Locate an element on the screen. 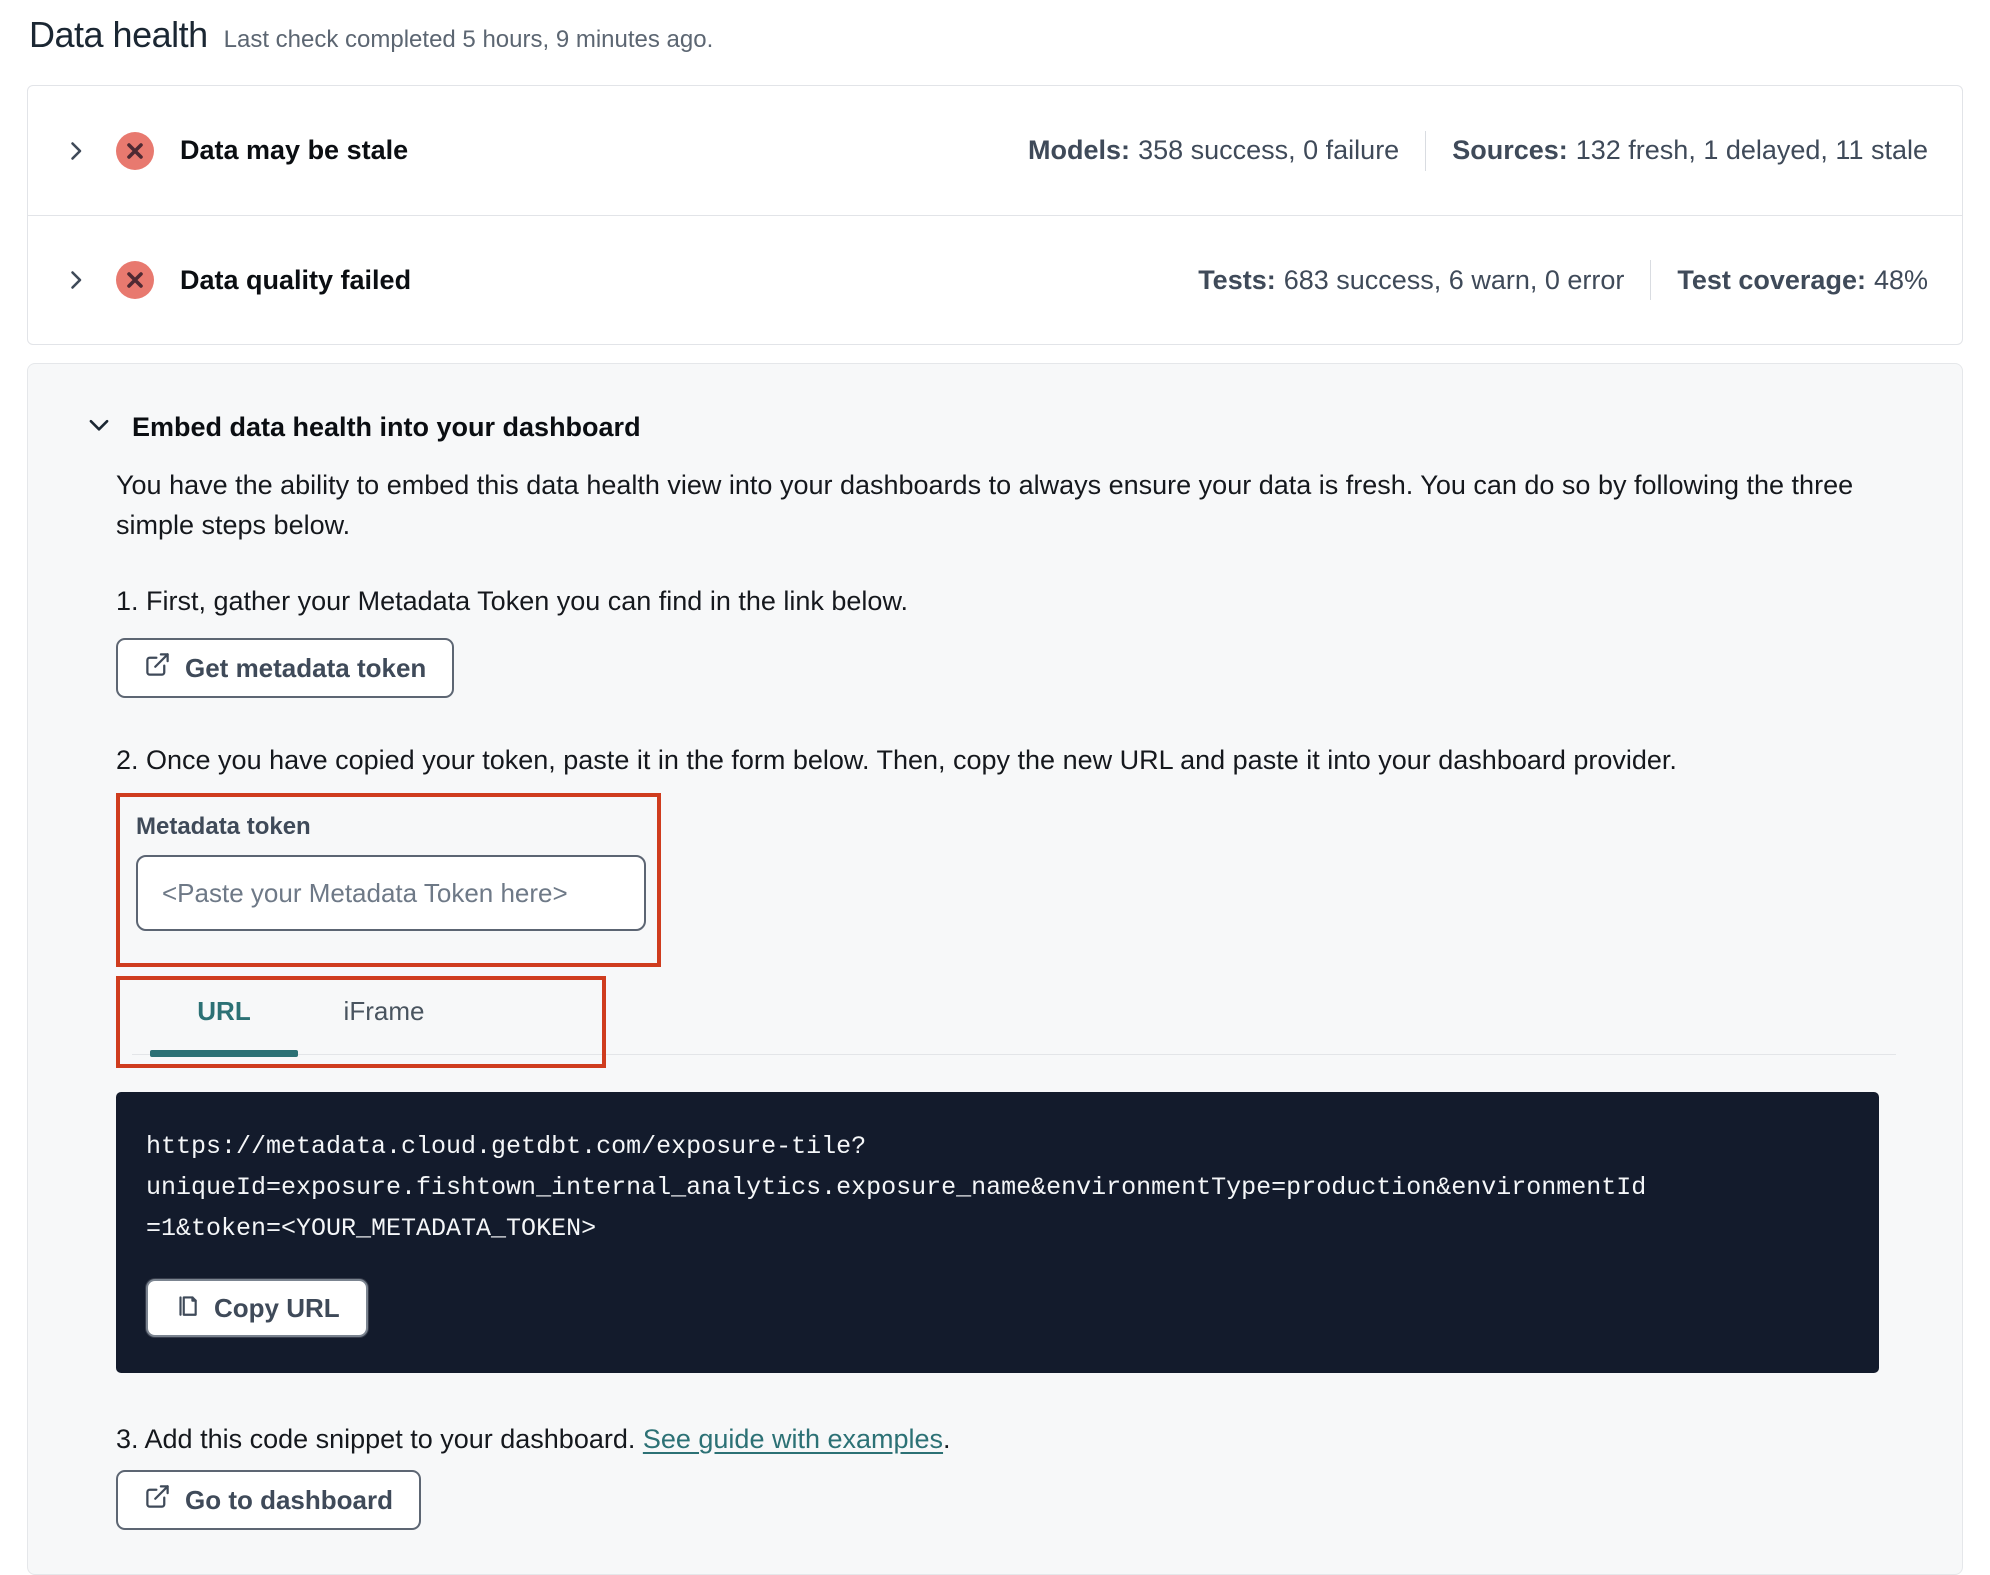  tab-url: URL is located at coordinates (224, 1022).